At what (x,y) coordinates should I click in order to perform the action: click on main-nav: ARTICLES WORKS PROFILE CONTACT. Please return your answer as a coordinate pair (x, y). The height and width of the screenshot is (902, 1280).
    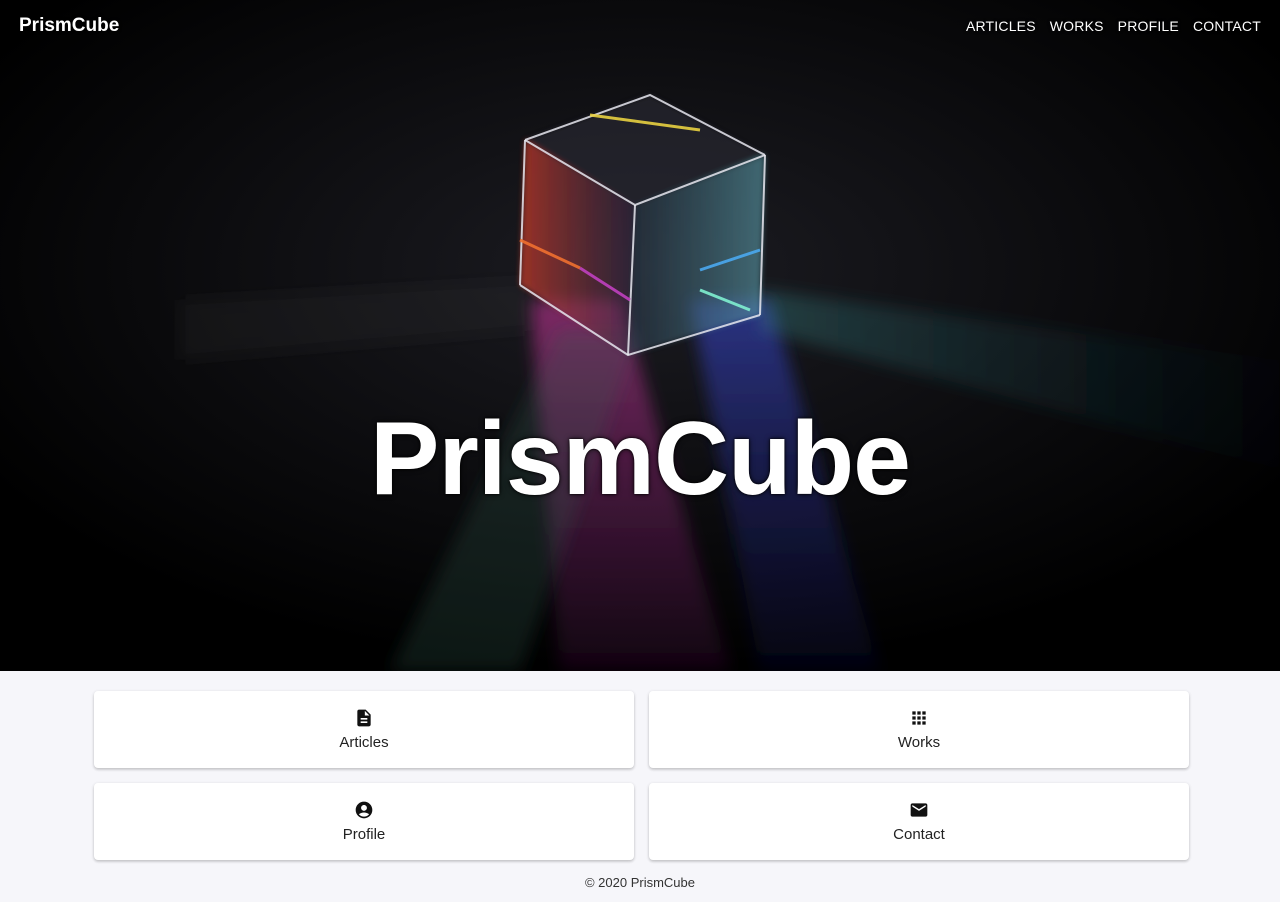
    Looking at the image, I should click on (1113, 26).